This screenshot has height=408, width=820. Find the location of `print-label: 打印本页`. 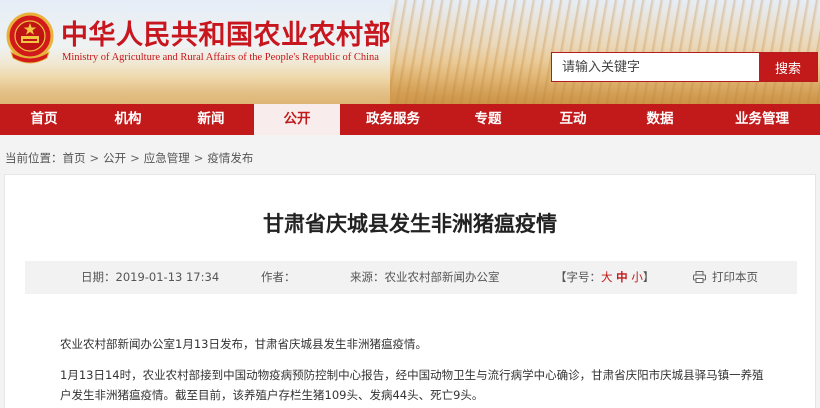

print-label: 打印本页 is located at coordinates (735, 277).